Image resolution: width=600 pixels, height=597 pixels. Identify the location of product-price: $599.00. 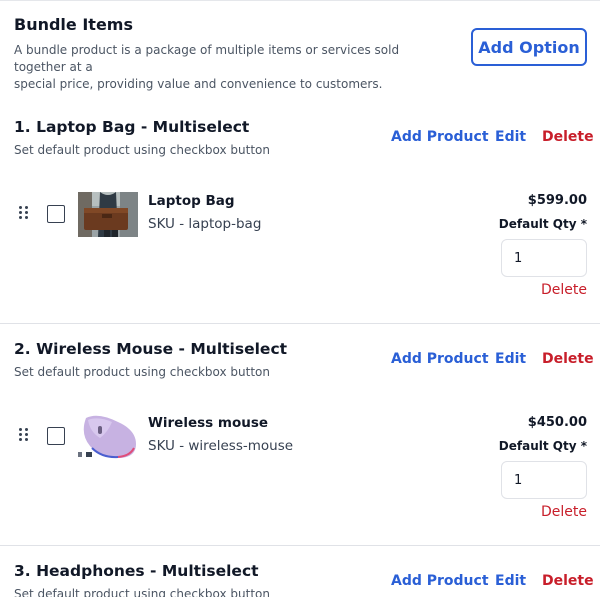
(557, 200).